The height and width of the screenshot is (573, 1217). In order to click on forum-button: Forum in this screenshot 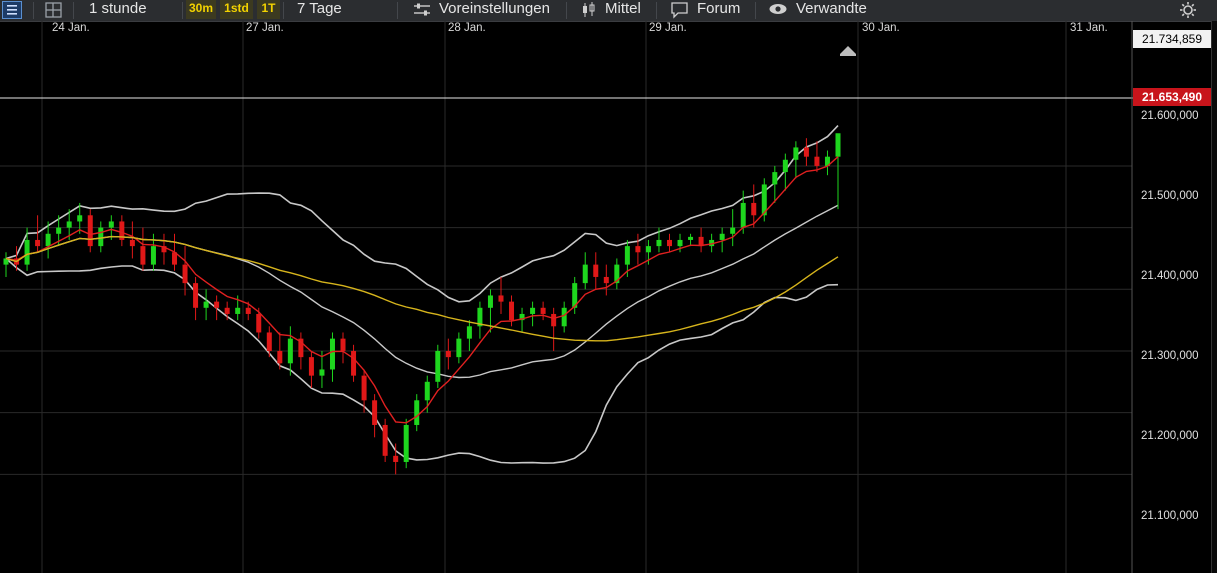, I will do `click(718, 10)`.